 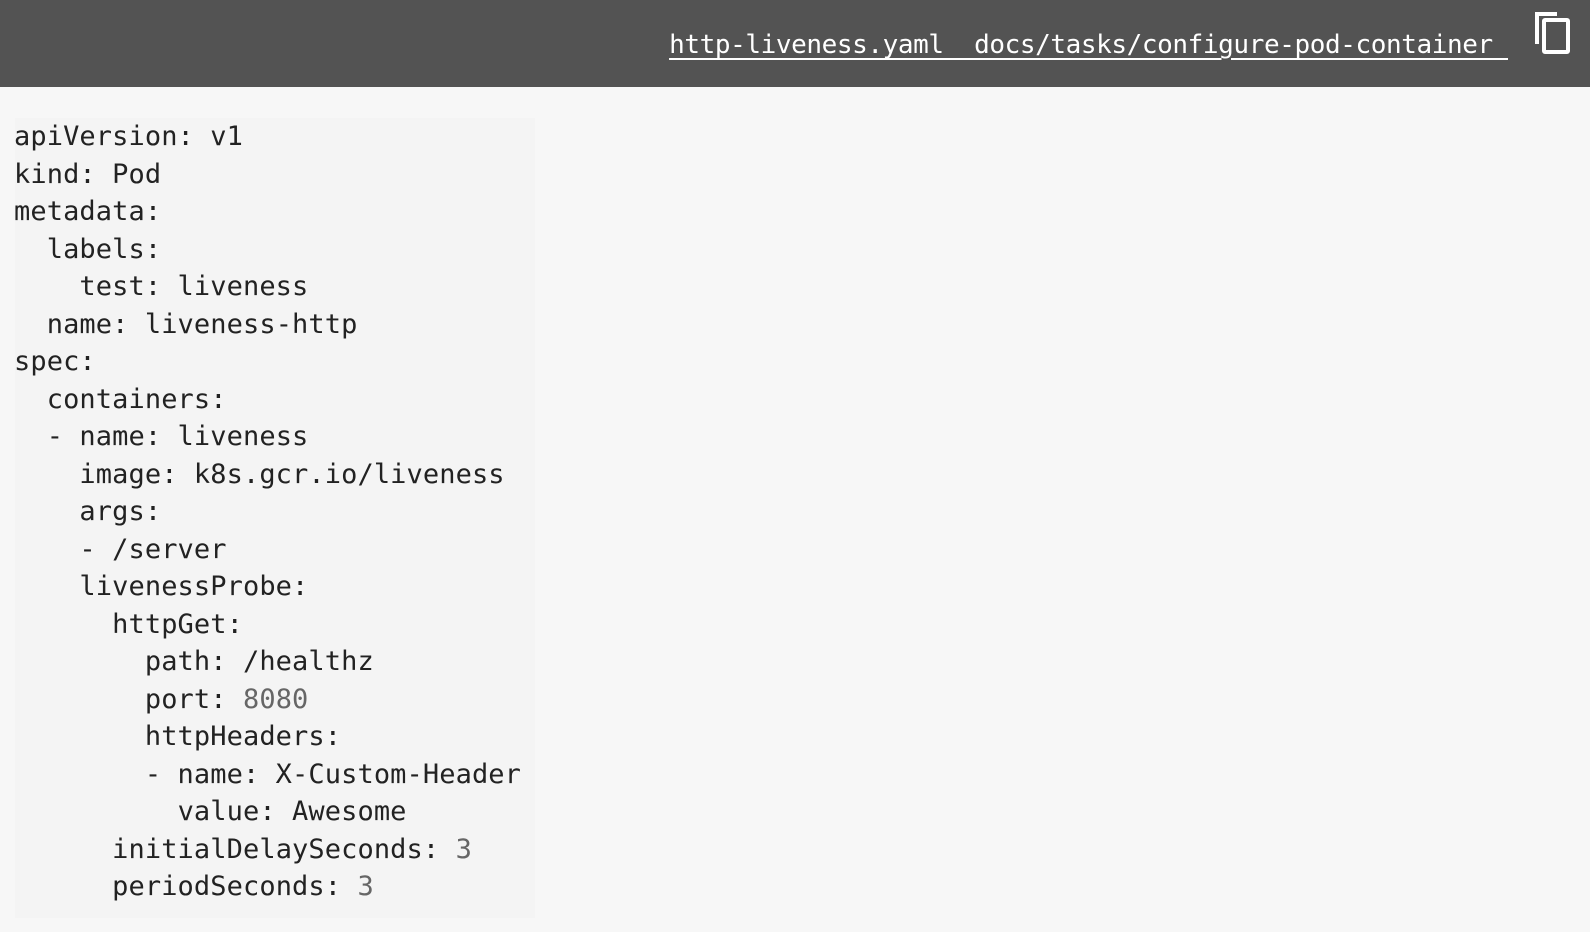 What do you see at coordinates (194, 586) in the screenshot?
I see `code-text: livenessProbe:` at bounding box center [194, 586].